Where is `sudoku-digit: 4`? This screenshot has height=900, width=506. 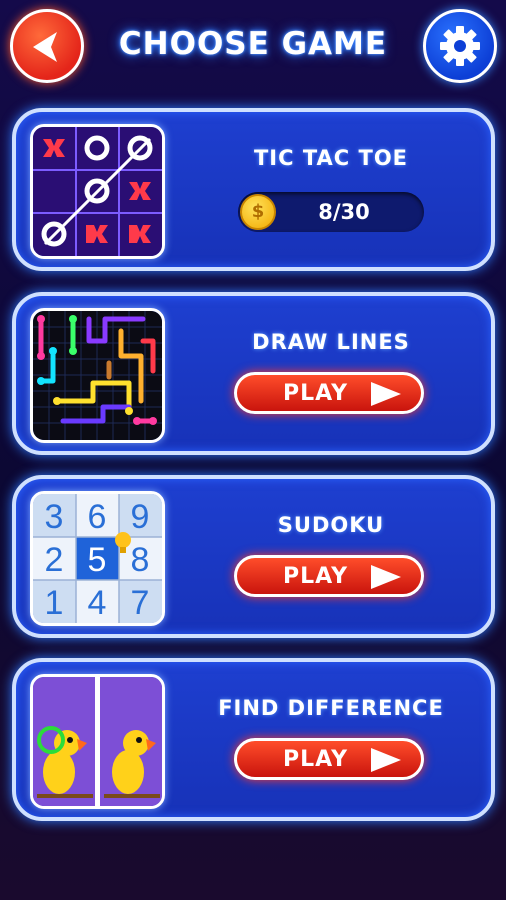
sudoku-digit: 4 is located at coordinates (97, 603).